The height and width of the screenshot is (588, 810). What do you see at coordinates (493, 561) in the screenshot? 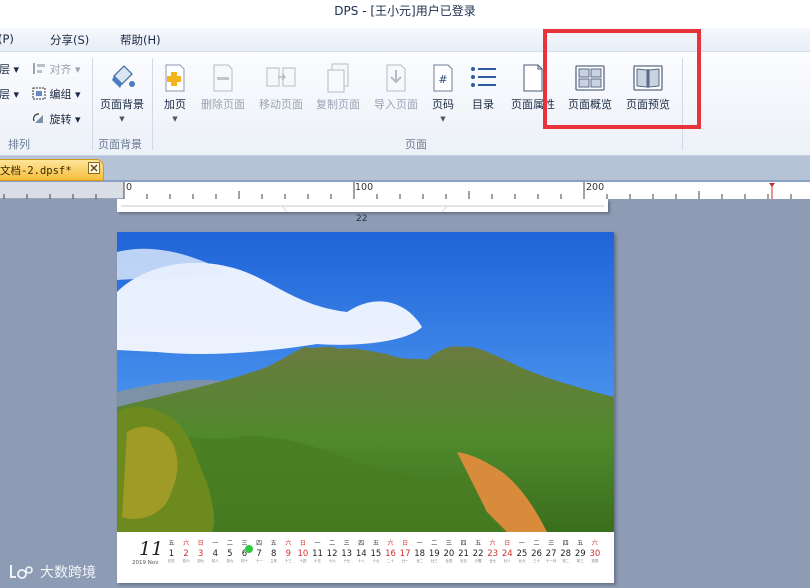
I see `lunar-date: 廿七` at bounding box center [493, 561].